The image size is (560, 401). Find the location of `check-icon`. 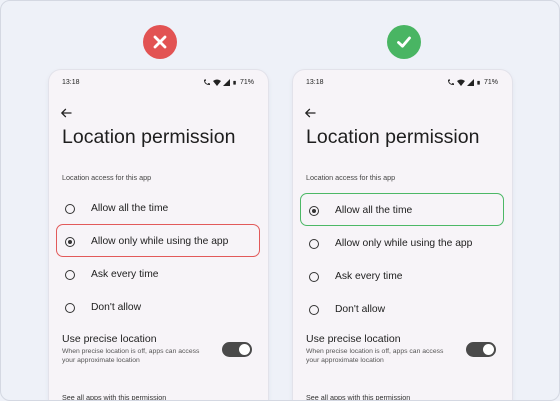

check-icon is located at coordinates (404, 42).